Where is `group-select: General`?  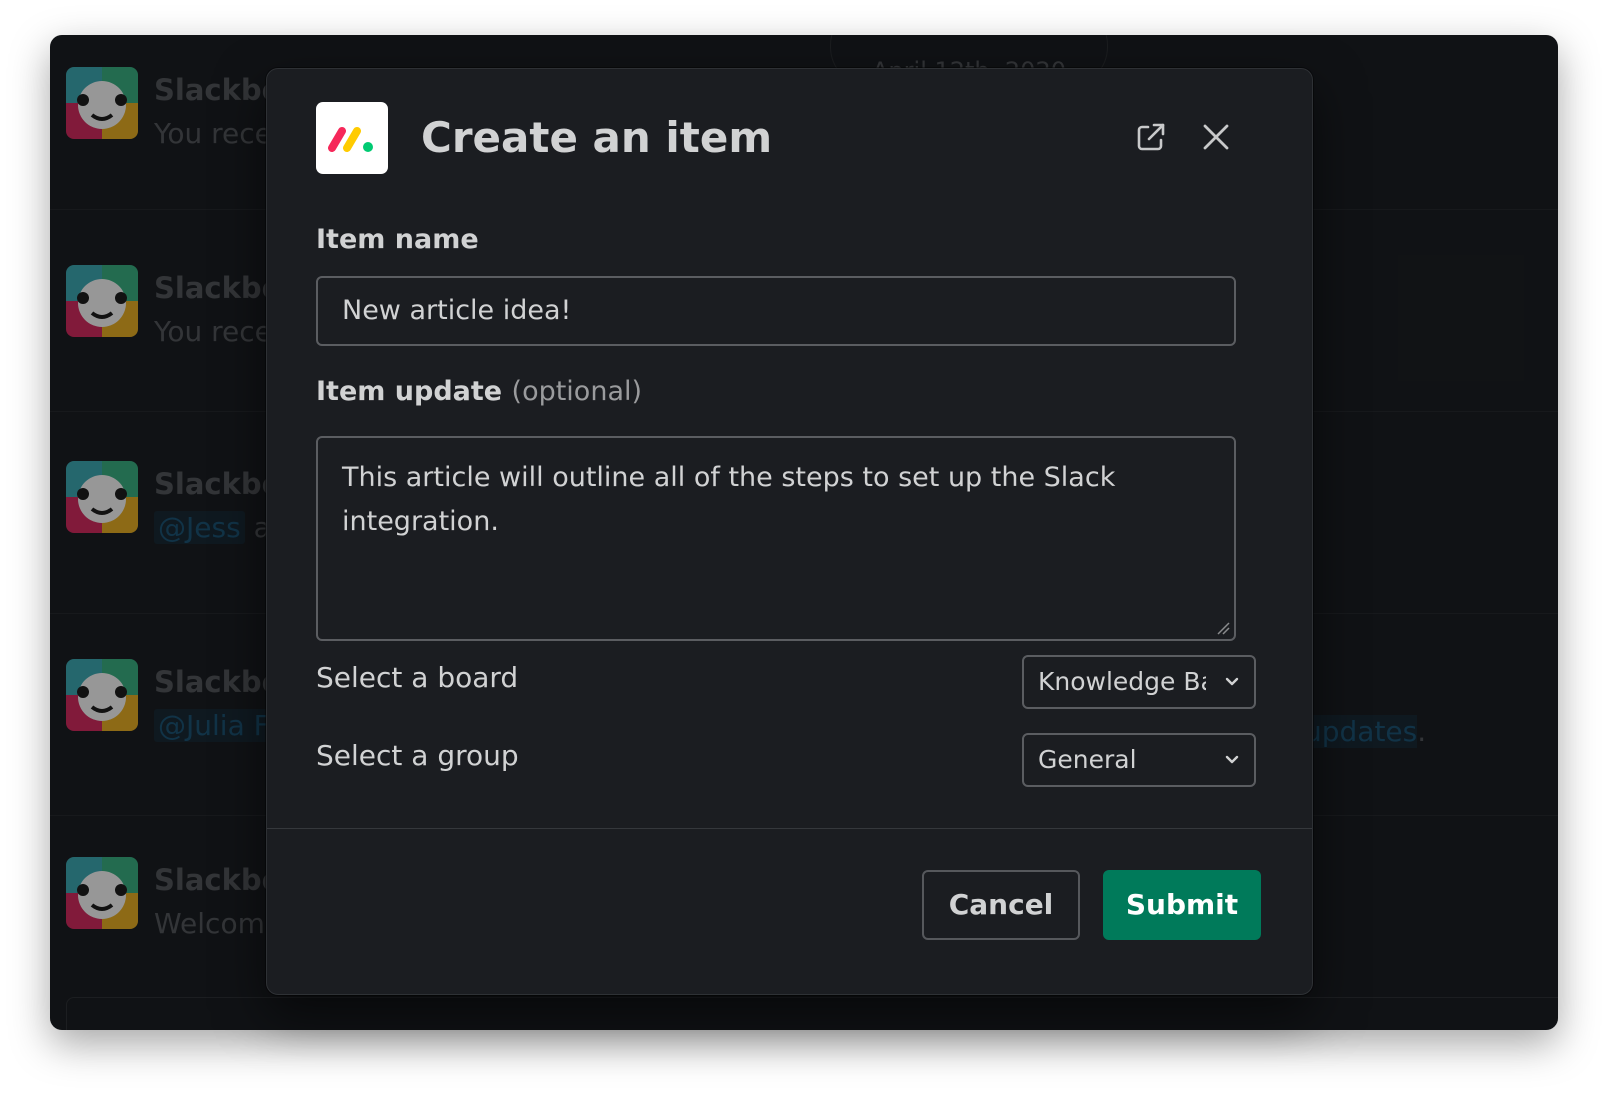 group-select: General is located at coordinates (1139, 760).